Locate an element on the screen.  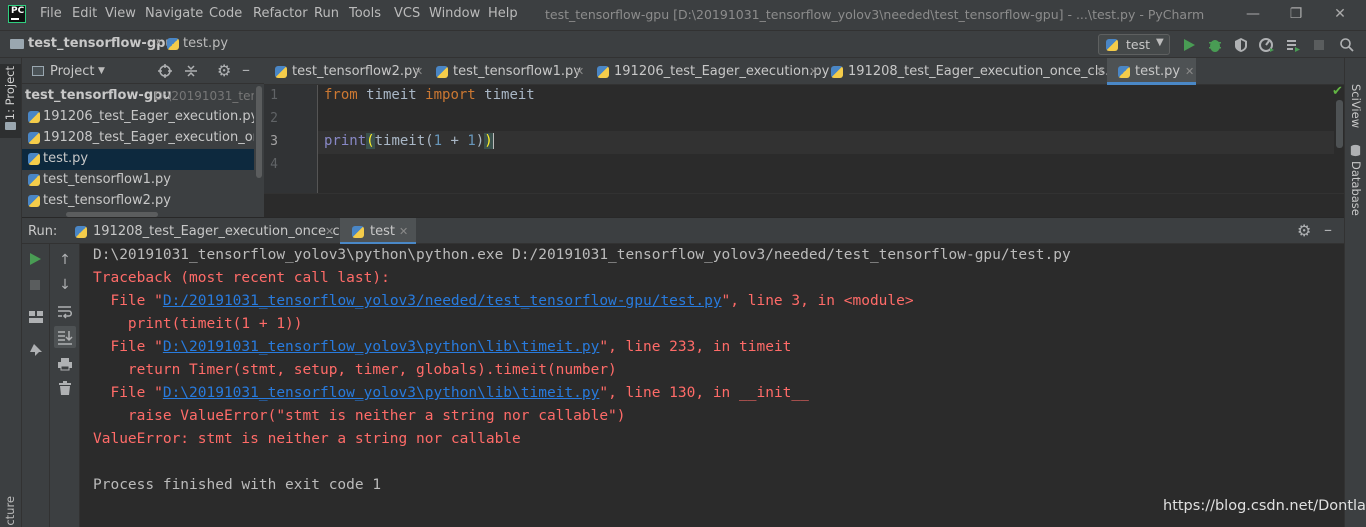
menu-view: View is located at coordinates (120, 13).